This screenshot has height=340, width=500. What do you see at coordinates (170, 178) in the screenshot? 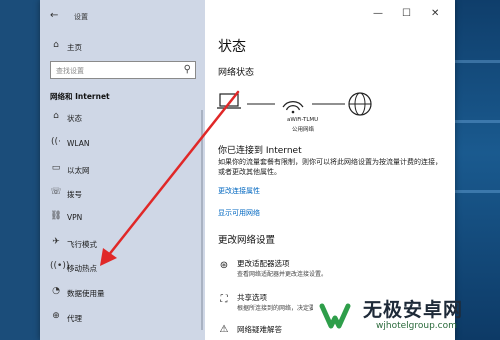
I see `annotation-arrow` at bounding box center [170, 178].